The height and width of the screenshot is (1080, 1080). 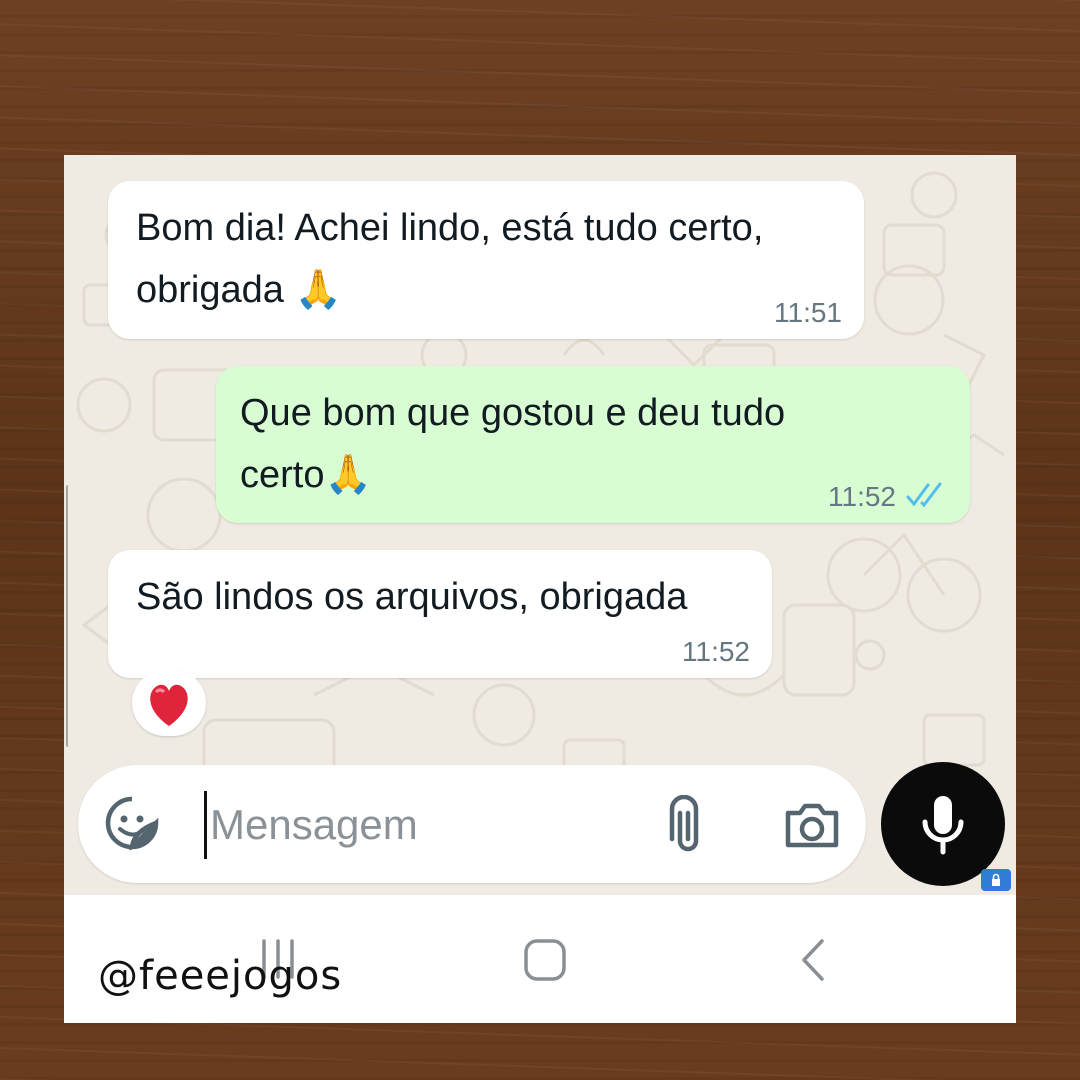 I want to click on lock-badge-icon, so click(x=996, y=880).